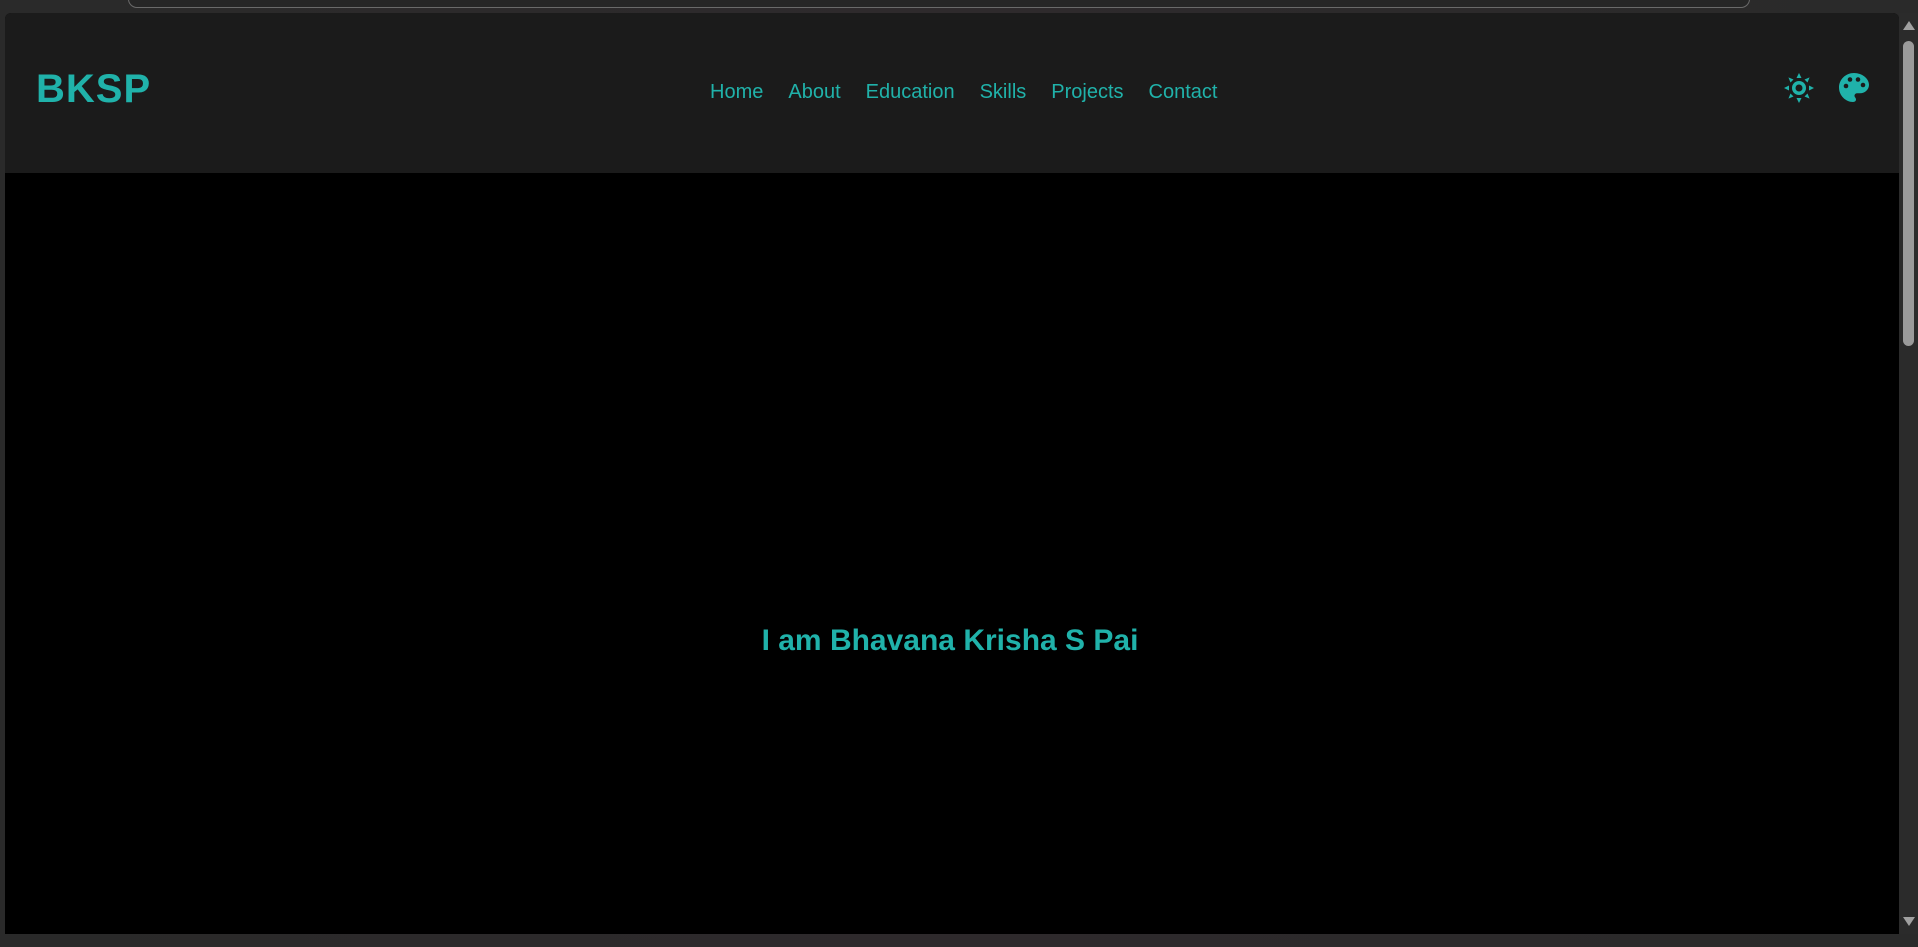  What do you see at coordinates (1909, 25) in the screenshot?
I see `scroll-up-icon` at bounding box center [1909, 25].